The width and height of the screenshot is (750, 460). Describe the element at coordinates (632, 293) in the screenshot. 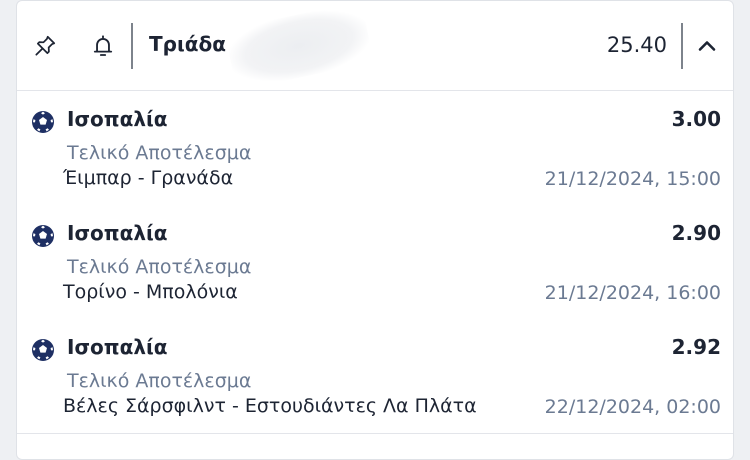

I see `match-datetime: 21/12/2024, 16:00` at that location.